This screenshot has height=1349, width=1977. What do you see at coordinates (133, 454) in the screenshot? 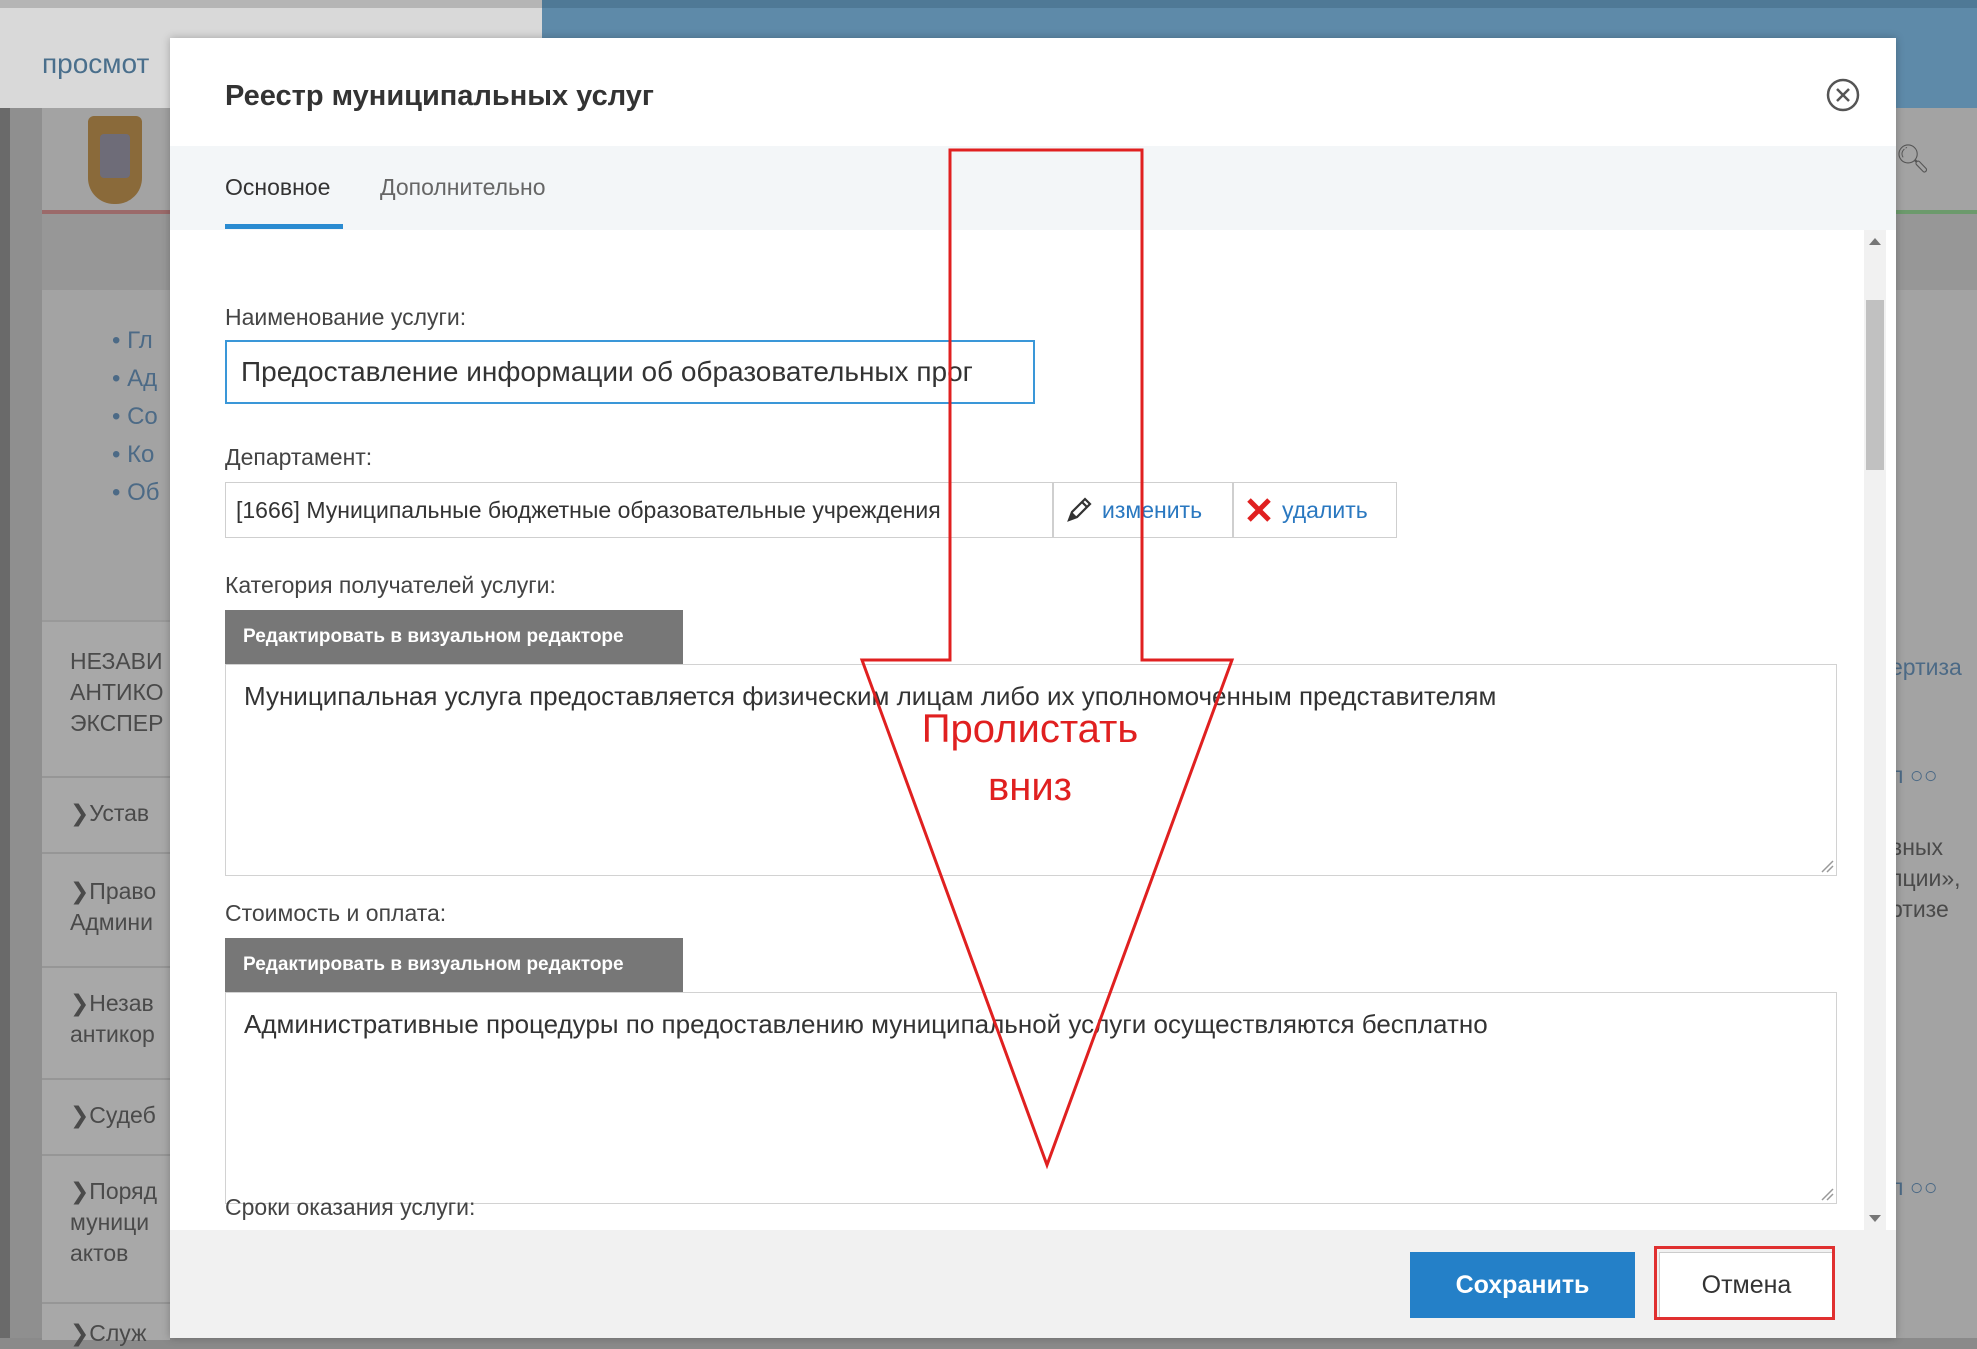
I see `bg-nav-item: • Ко` at bounding box center [133, 454].